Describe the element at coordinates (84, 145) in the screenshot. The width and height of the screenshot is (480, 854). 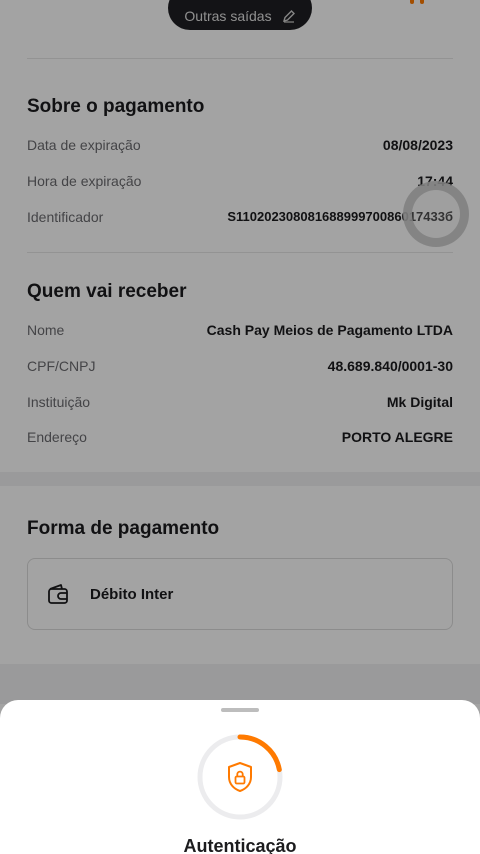
I see `expiration-date-label: Data de expiração` at that location.